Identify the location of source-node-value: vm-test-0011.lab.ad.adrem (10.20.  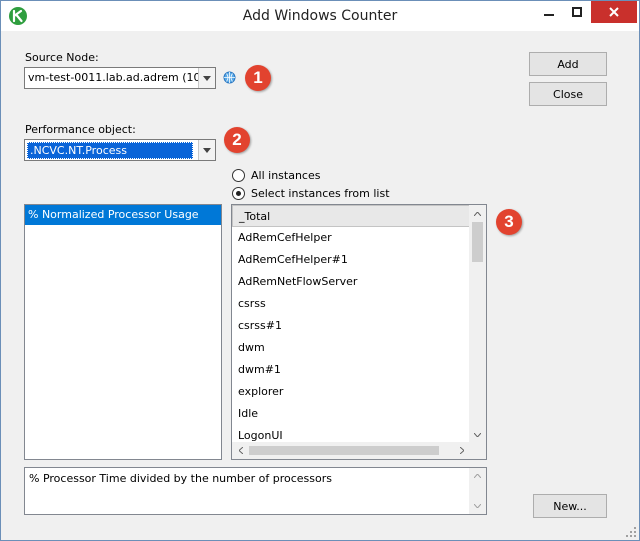
(122, 77).